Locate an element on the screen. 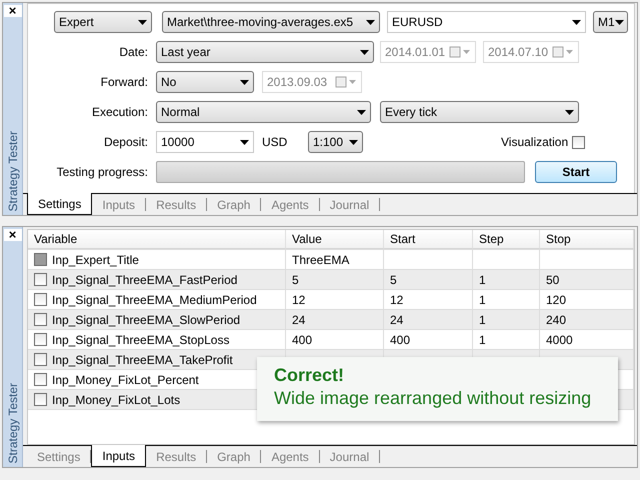 The image size is (640, 480). field-label: Forward: is located at coordinates (124, 82).